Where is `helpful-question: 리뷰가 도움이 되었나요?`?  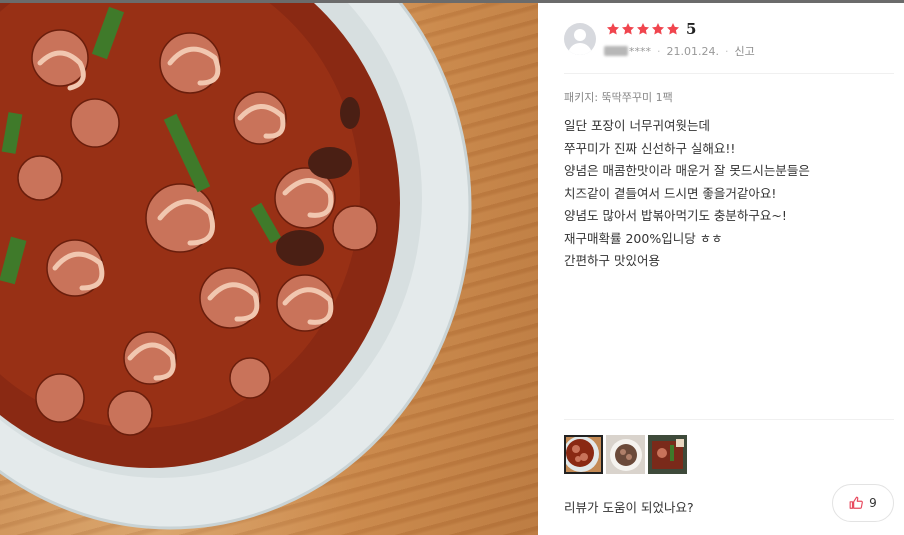 helpful-question: 리뷰가 도움이 되었나요? is located at coordinates (629, 507).